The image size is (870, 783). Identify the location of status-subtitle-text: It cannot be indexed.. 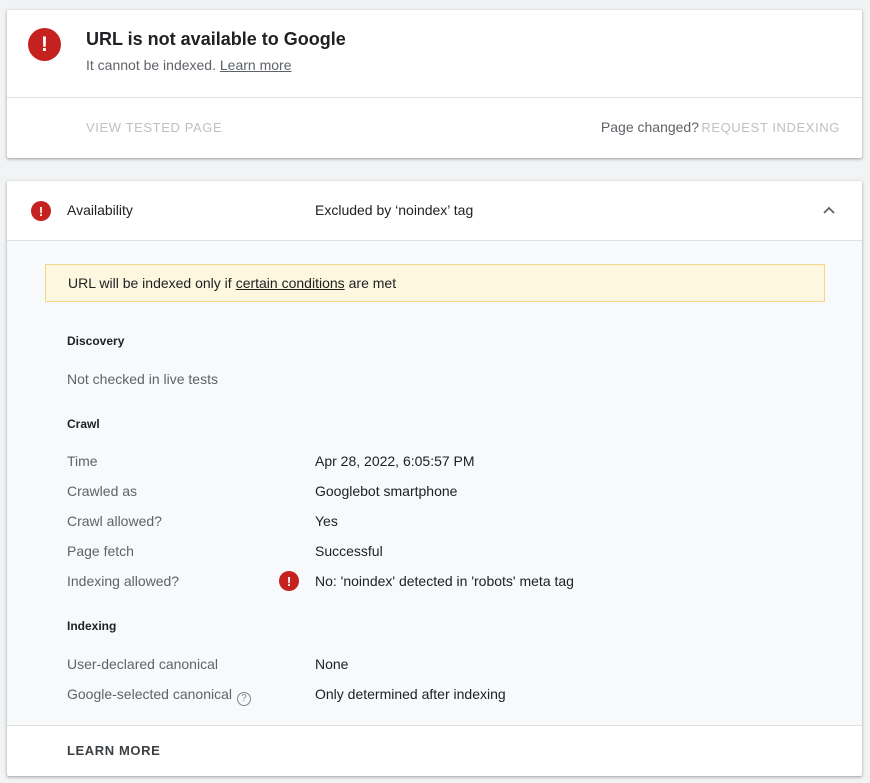
(151, 65).